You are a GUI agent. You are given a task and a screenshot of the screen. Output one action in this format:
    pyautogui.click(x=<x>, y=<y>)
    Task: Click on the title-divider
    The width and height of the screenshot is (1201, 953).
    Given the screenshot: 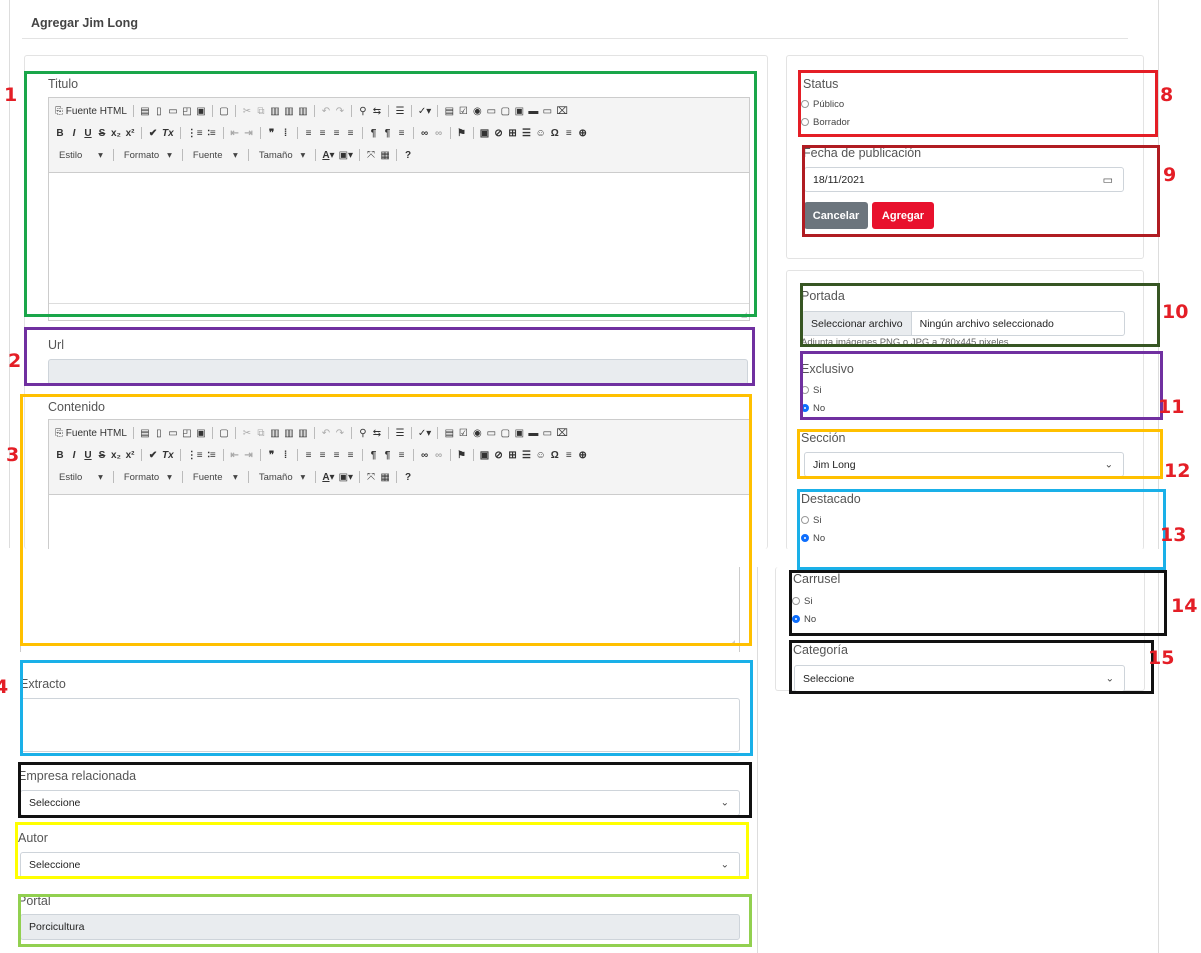 What is the action you would take?
    pyautogui.click(x=575, y=38)
    